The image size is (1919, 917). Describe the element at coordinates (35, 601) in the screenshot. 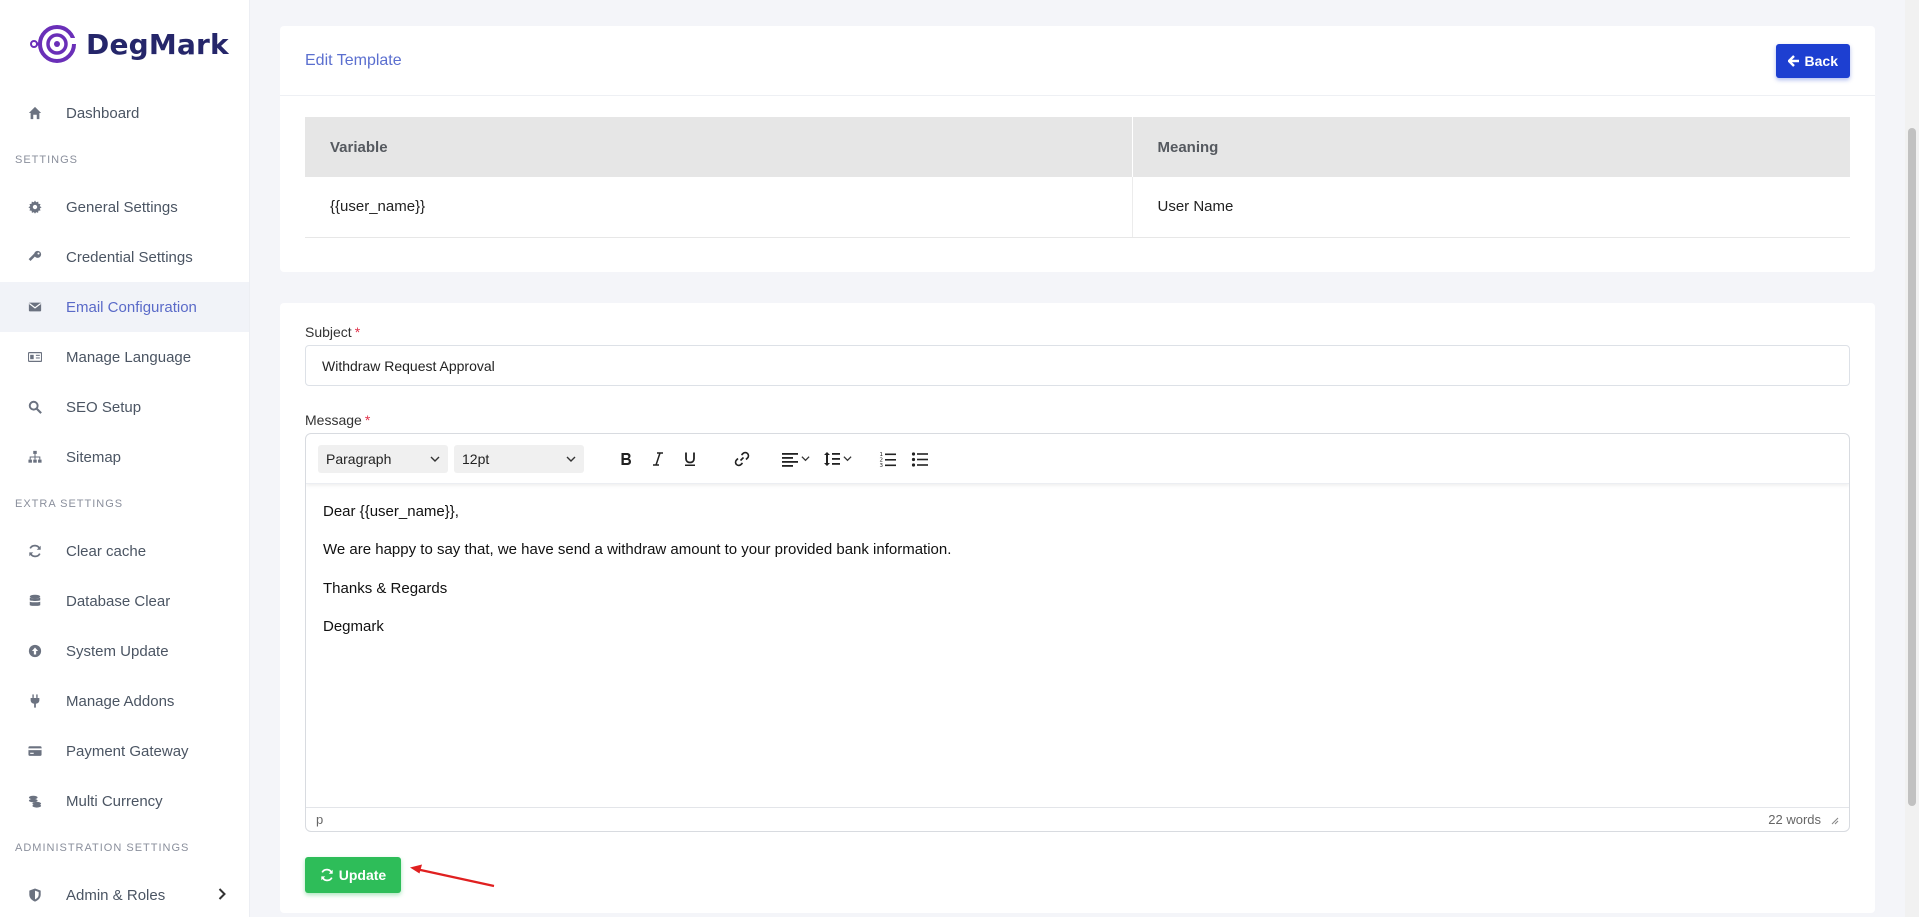

I see `database-icon` at that location.